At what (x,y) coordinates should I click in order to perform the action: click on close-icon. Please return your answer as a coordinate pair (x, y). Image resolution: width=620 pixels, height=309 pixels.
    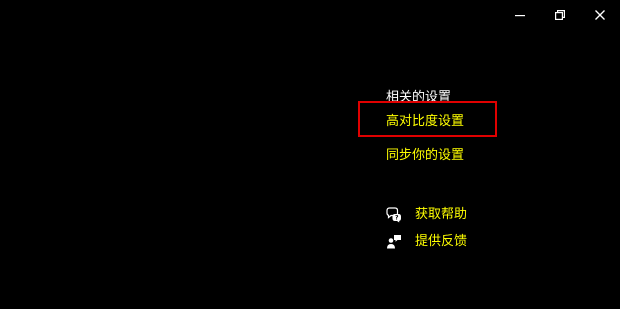
    Looking at the image, I should click on (600, 15).